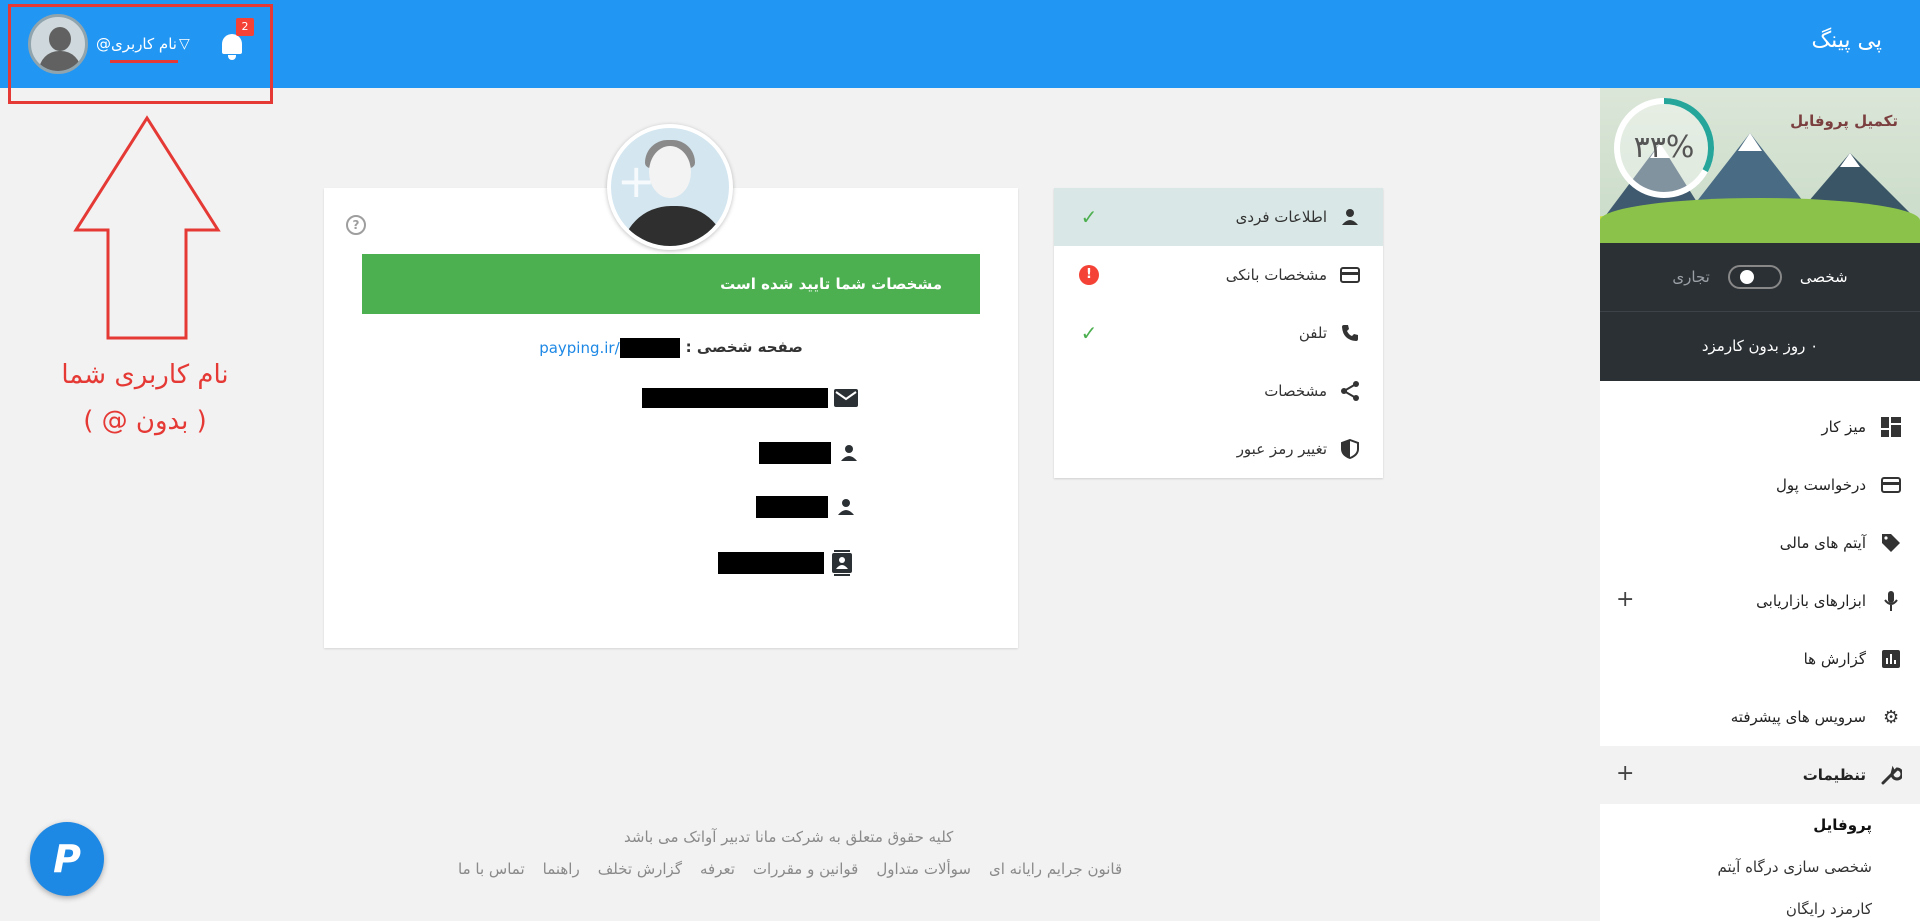 The image size is (1920, 921). What do you see at coordinates (1760, 825) in the screenshot?
I see `submenu-item-profile: پروفایل` at bounding box center [1760, 825].